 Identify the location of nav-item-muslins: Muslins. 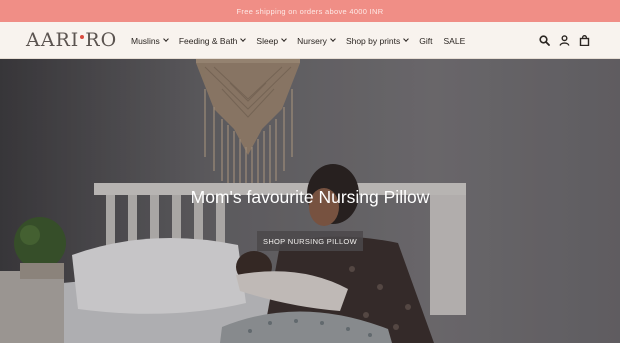
(150, 40).